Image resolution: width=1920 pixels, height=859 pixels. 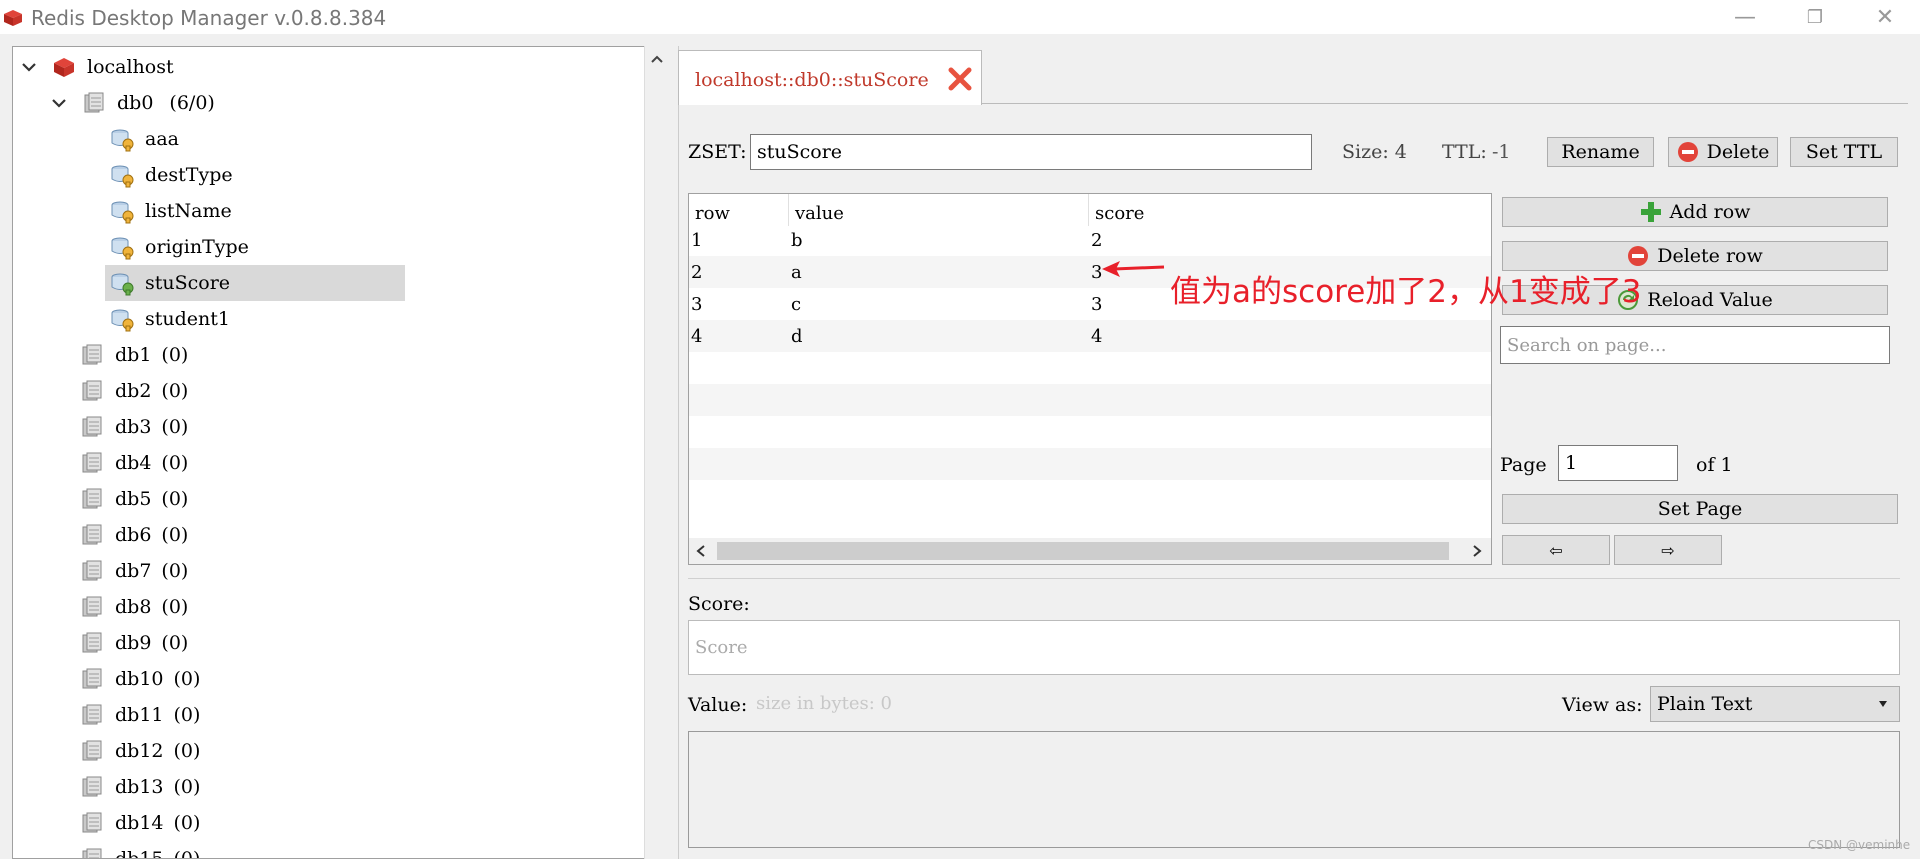 I want to click on table-horizontal-scrollbar, so click(x=1090, y=551).